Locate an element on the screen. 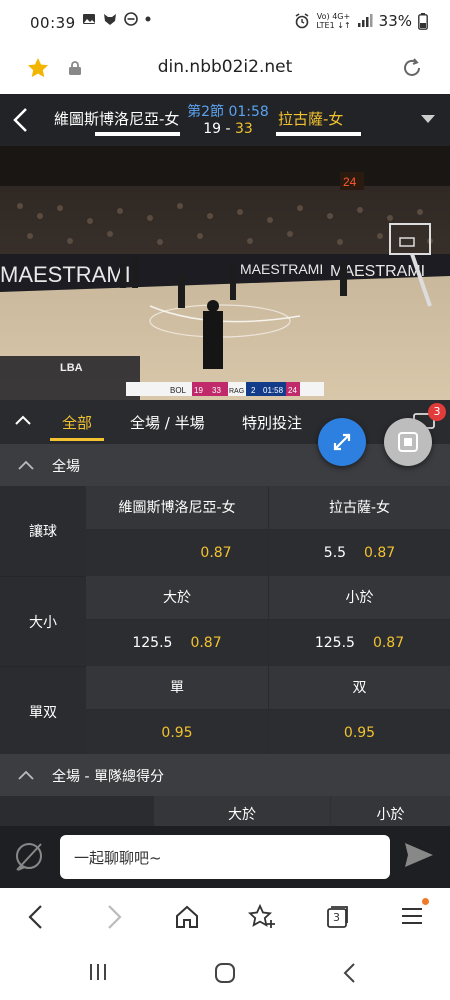 The width and height of the screenshot is (450, 1000). score-home-abbr: BOL is located at coordinates (178, 390).